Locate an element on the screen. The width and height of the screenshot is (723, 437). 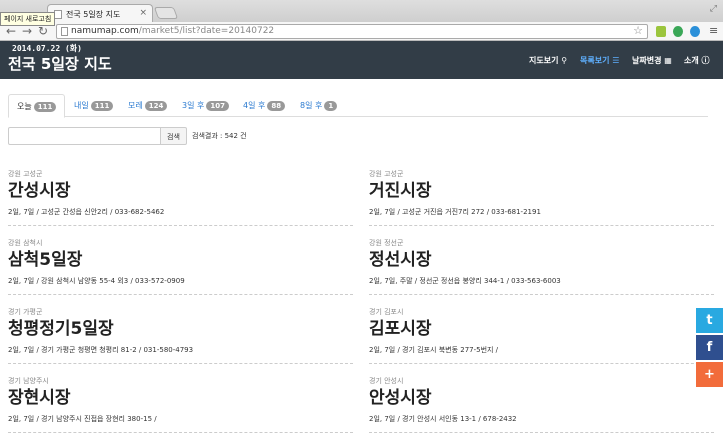
list-icon: ☰ is located at coordinates (616, 60).